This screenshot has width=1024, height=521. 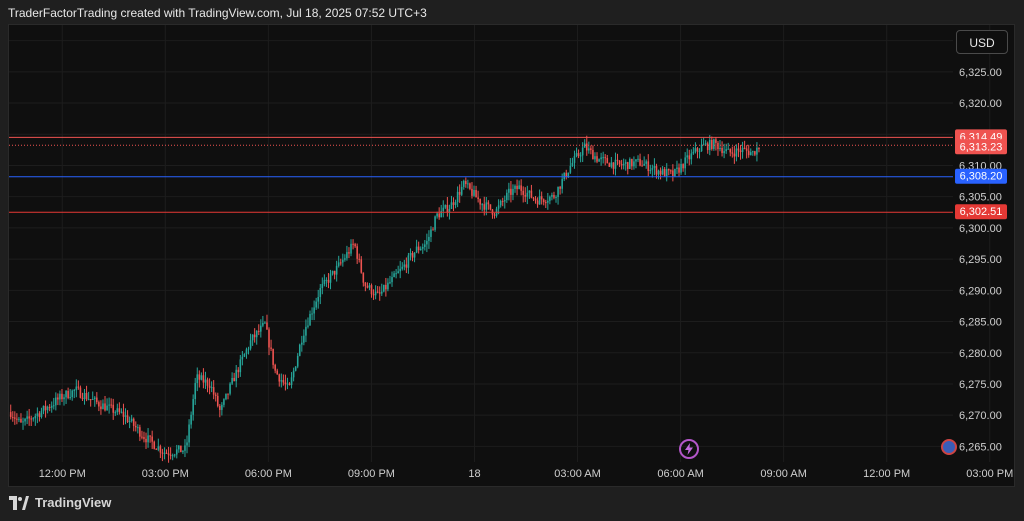 I want to click on x-axis-tick-label: 06:00 AM, so click(x=680, y=474).